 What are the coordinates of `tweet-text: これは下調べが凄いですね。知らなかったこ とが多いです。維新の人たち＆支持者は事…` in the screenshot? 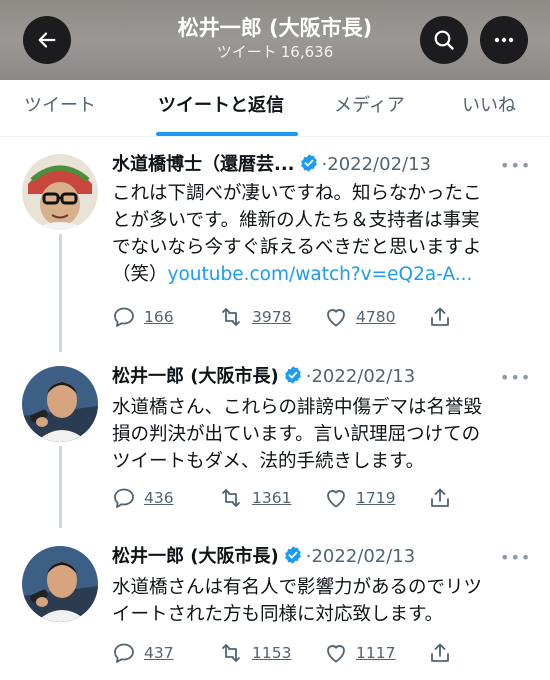 It's located at (322, 234).